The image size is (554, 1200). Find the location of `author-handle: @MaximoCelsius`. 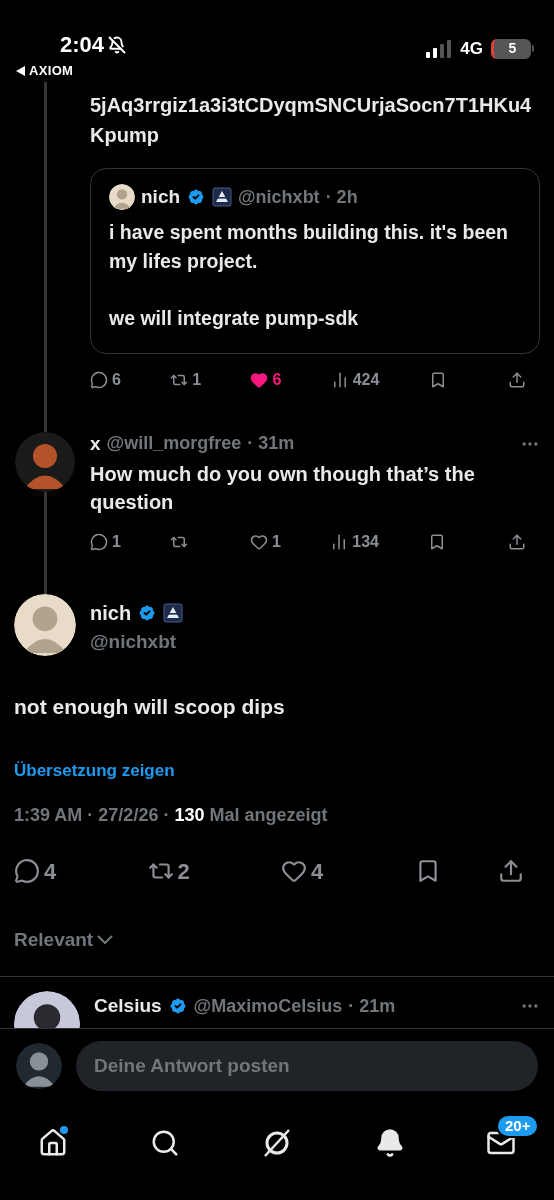

author-handle: @MaximoCelsius is located at coordinates (268, 1006).